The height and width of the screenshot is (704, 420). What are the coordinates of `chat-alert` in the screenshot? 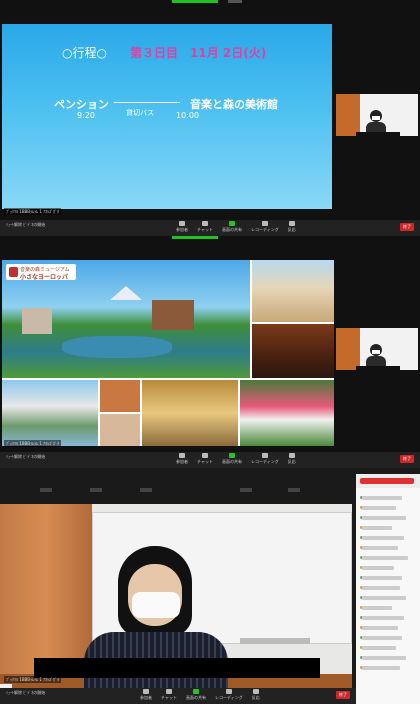 It's located at (387, 481).